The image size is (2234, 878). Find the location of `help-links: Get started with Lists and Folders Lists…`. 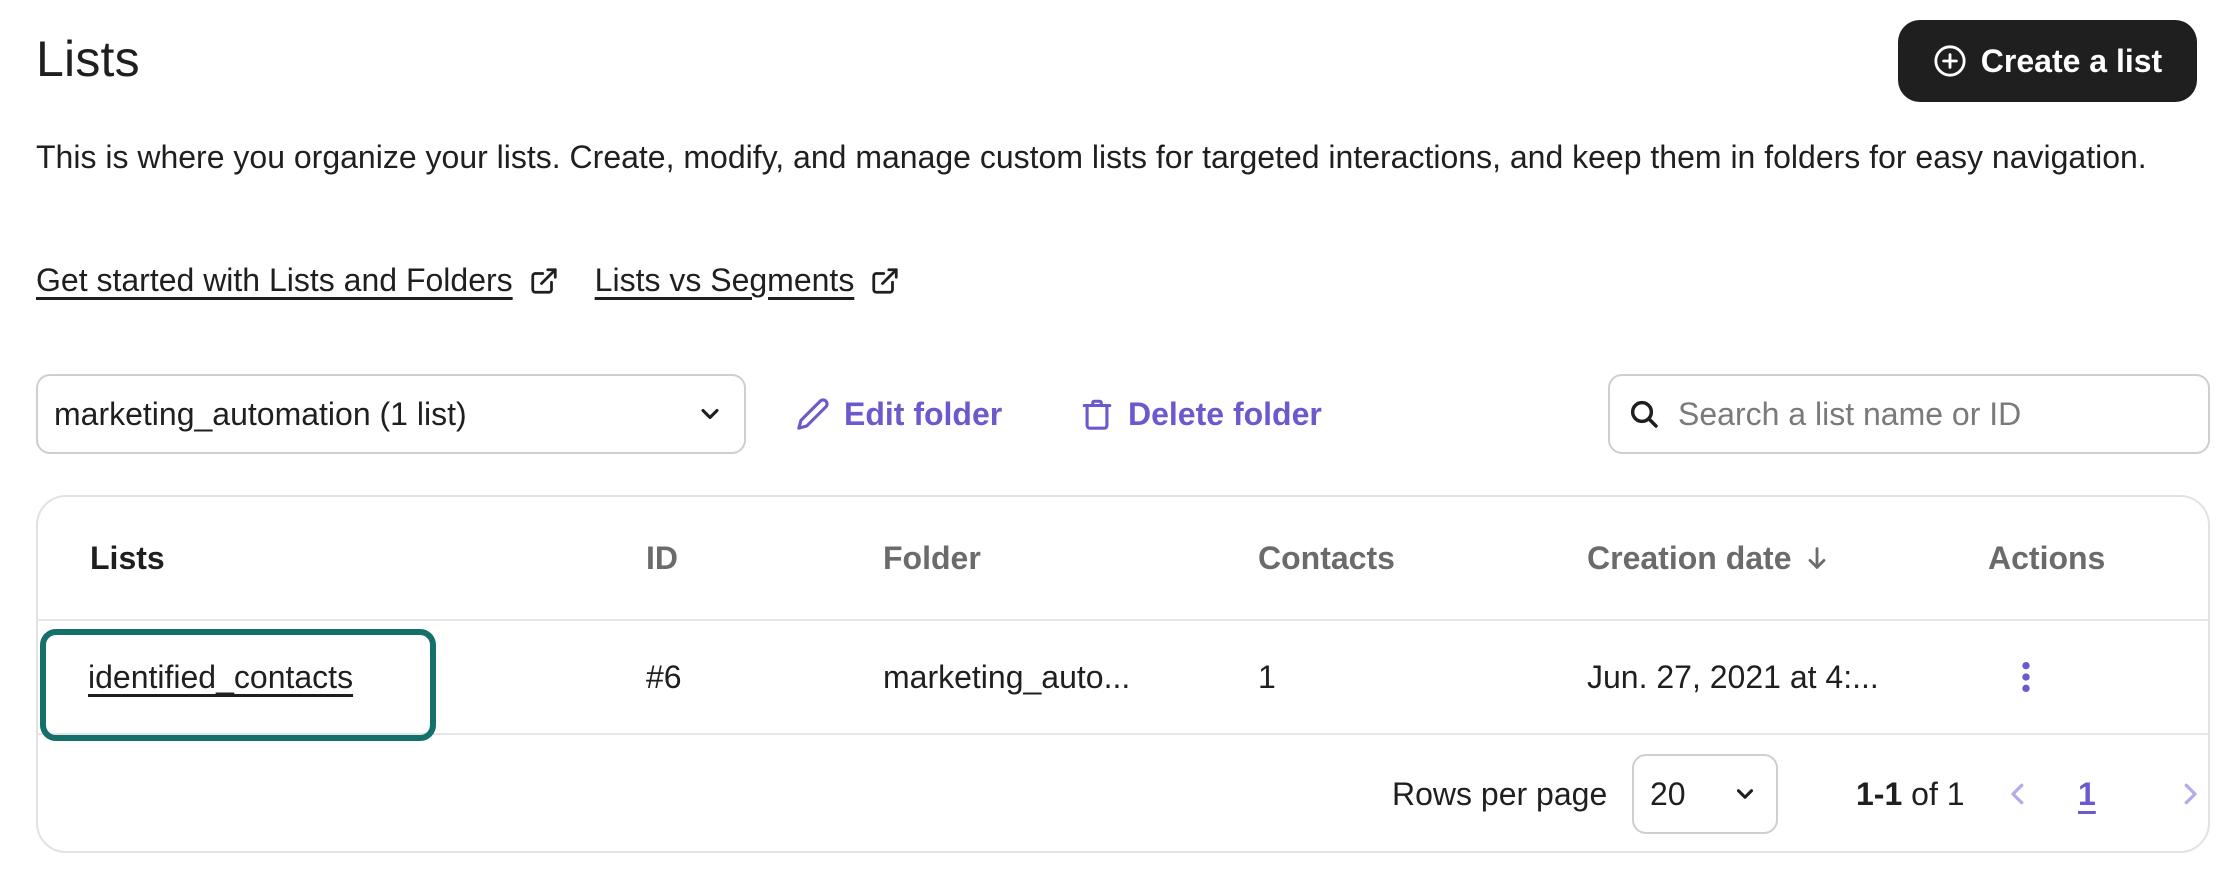

help-links: Get started with Lists and Folders Lists… is located at coordinates (468, 280).